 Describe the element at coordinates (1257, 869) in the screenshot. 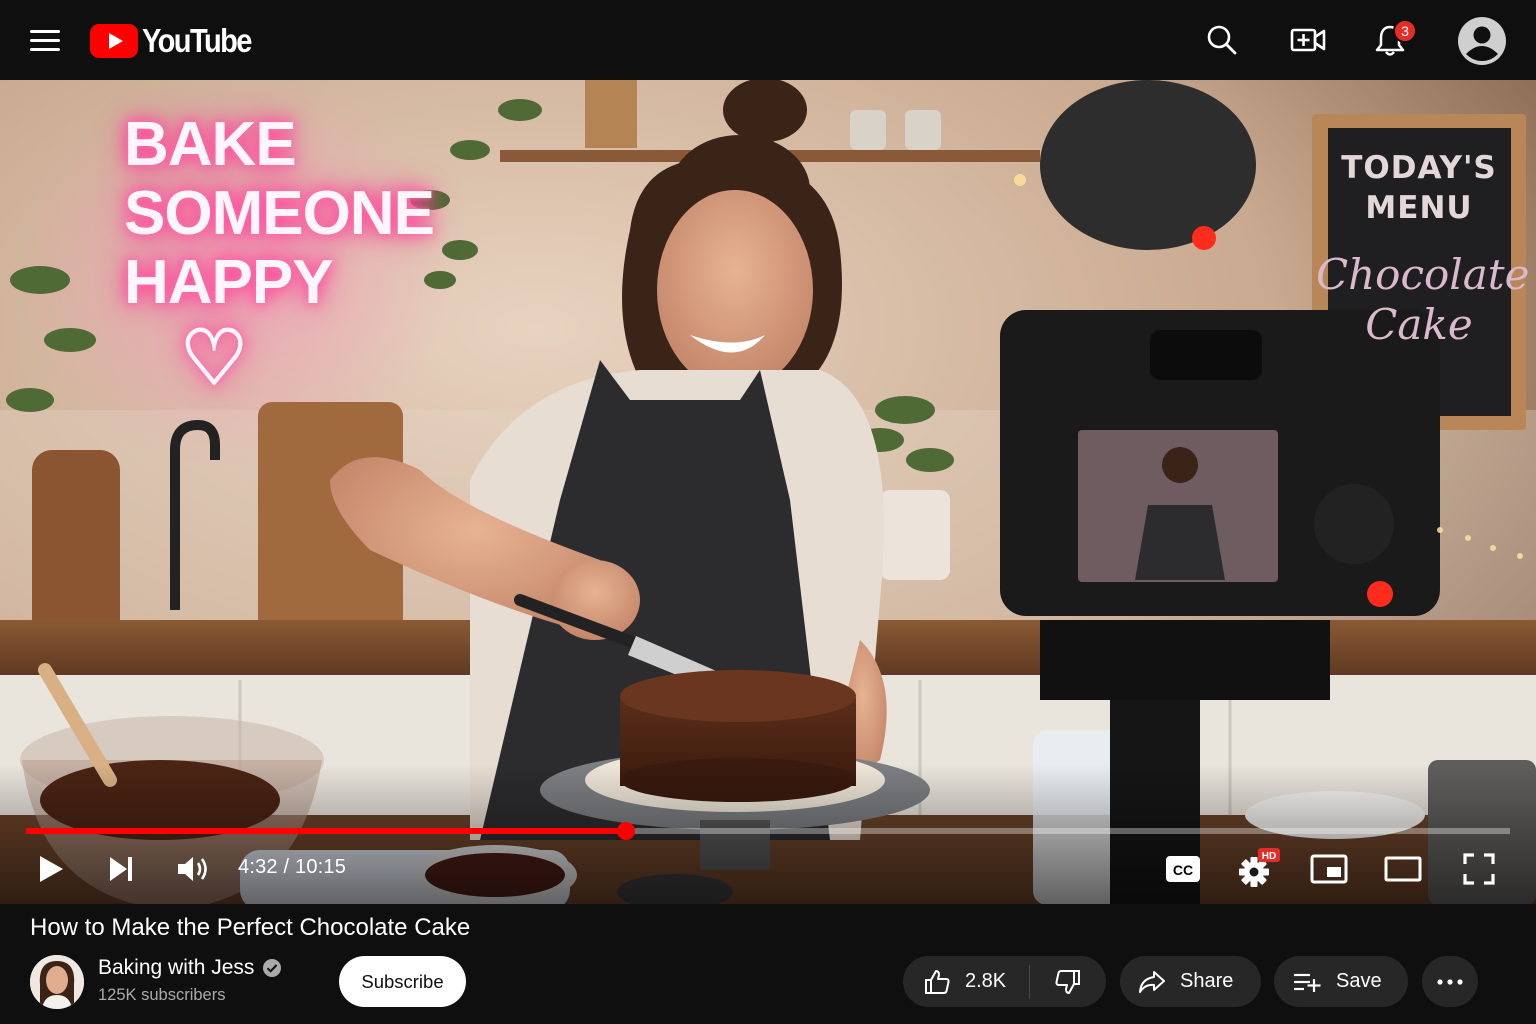

I see `settings-icon: HD` at that location.